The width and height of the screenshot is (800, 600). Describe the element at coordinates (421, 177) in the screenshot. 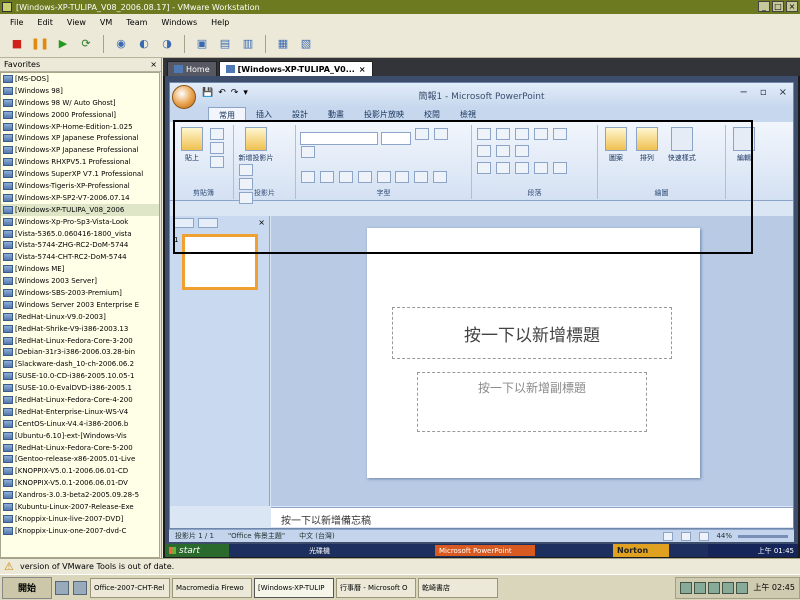

I see `change-case-icon` at that location.